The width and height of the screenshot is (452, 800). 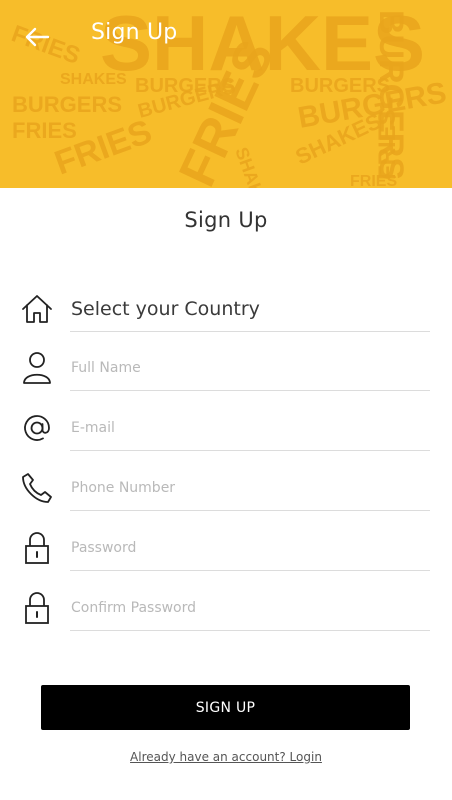 I want to click on password-input, so click(x=250, y=548).